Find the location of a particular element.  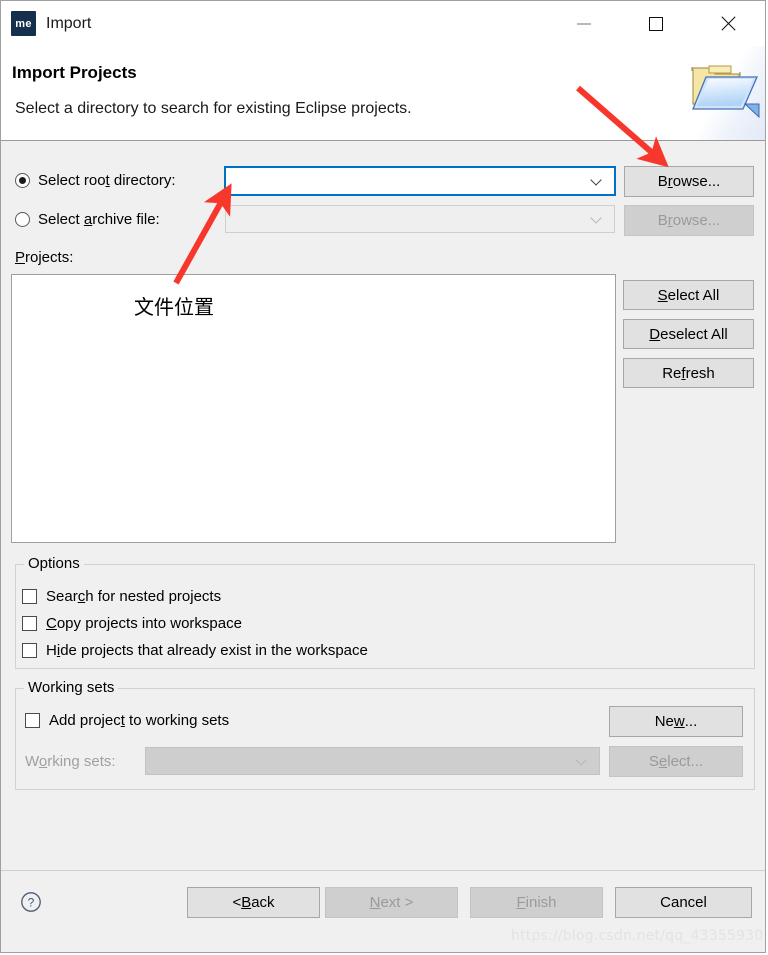

options-group-title: Options is located at coordinates (54, 563).